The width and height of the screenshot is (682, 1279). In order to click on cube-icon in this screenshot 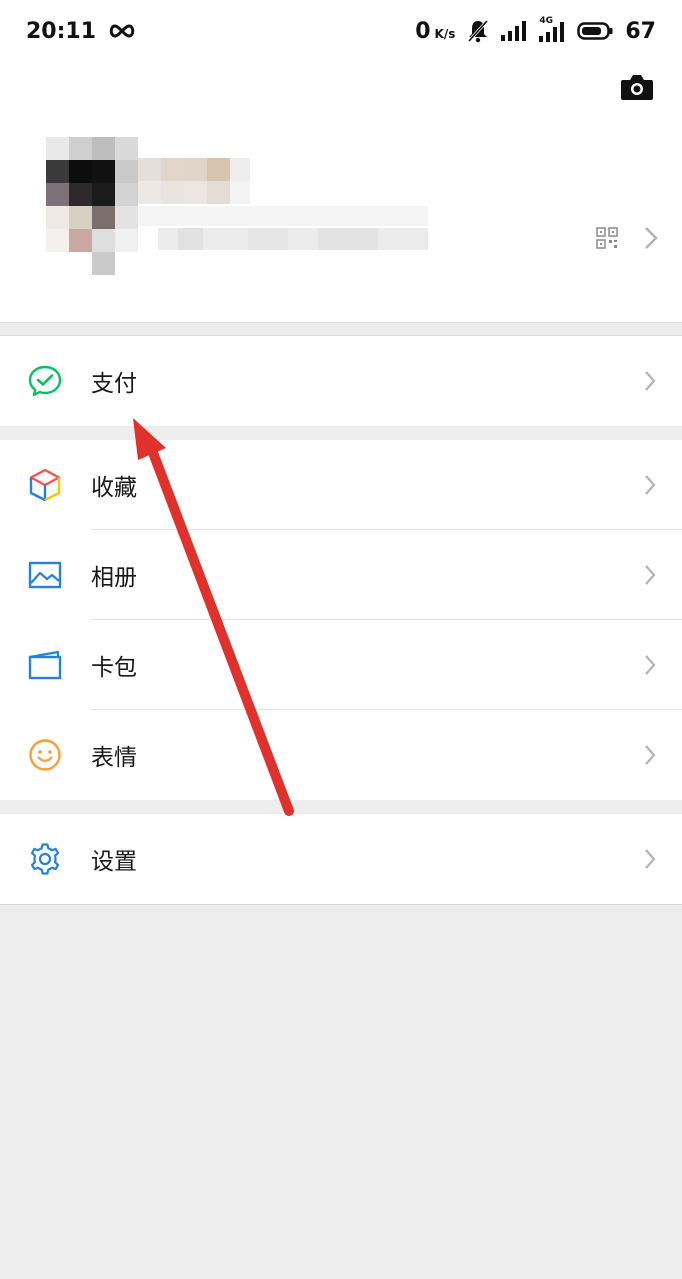, I will do `click(45, 485)`.